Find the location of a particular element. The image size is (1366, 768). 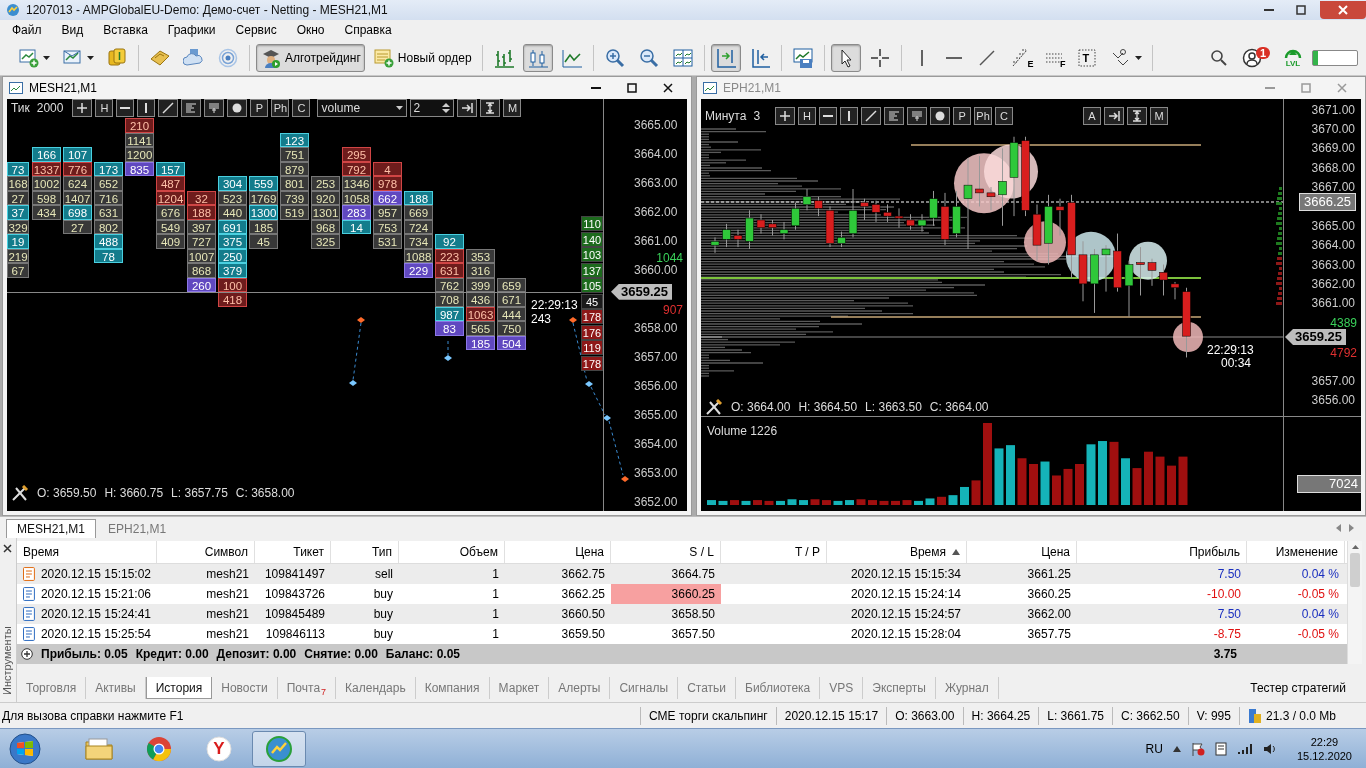

table-cell: 109841497 is located at coordinates (294, 574).